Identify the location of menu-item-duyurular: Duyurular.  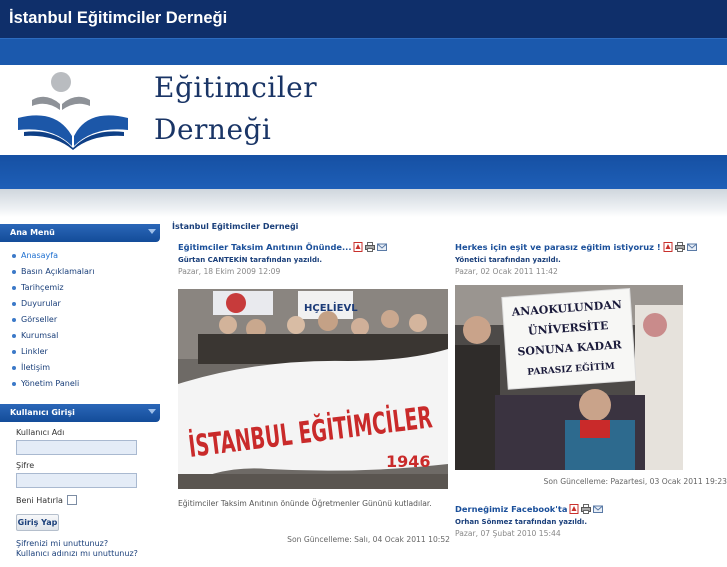
(80, 304).